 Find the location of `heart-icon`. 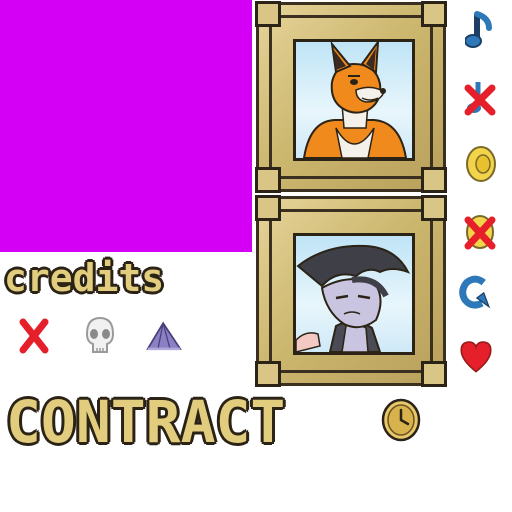

heart-icon is located at coordinates (476, 356).